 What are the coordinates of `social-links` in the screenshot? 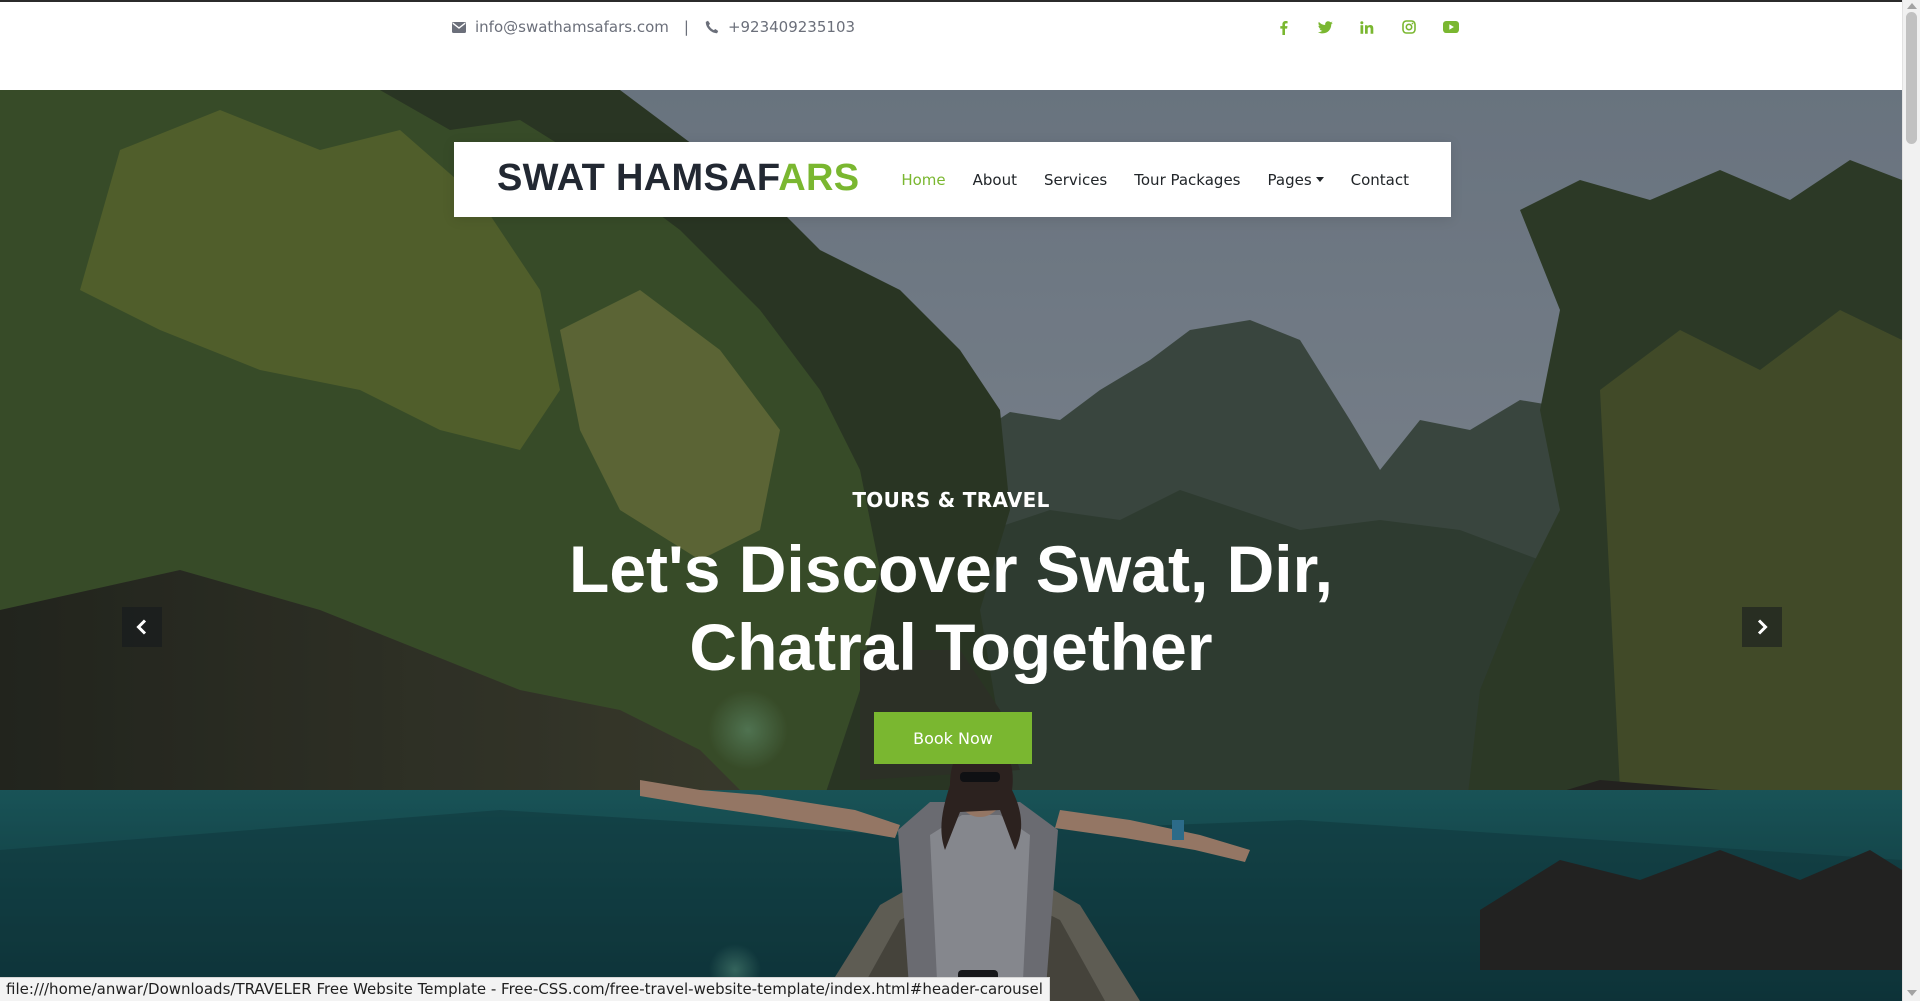 It's located at (1367, 27).